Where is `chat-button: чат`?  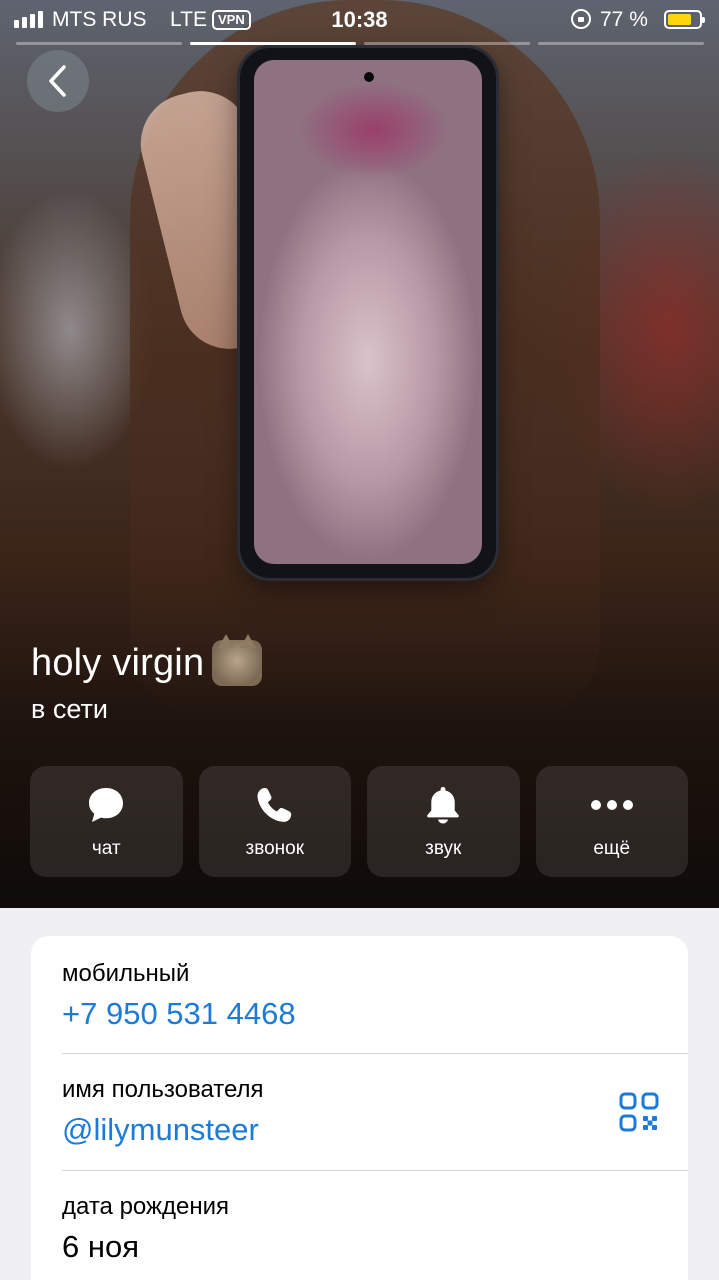
chat-button: чат is located at coordinates (106, 821).